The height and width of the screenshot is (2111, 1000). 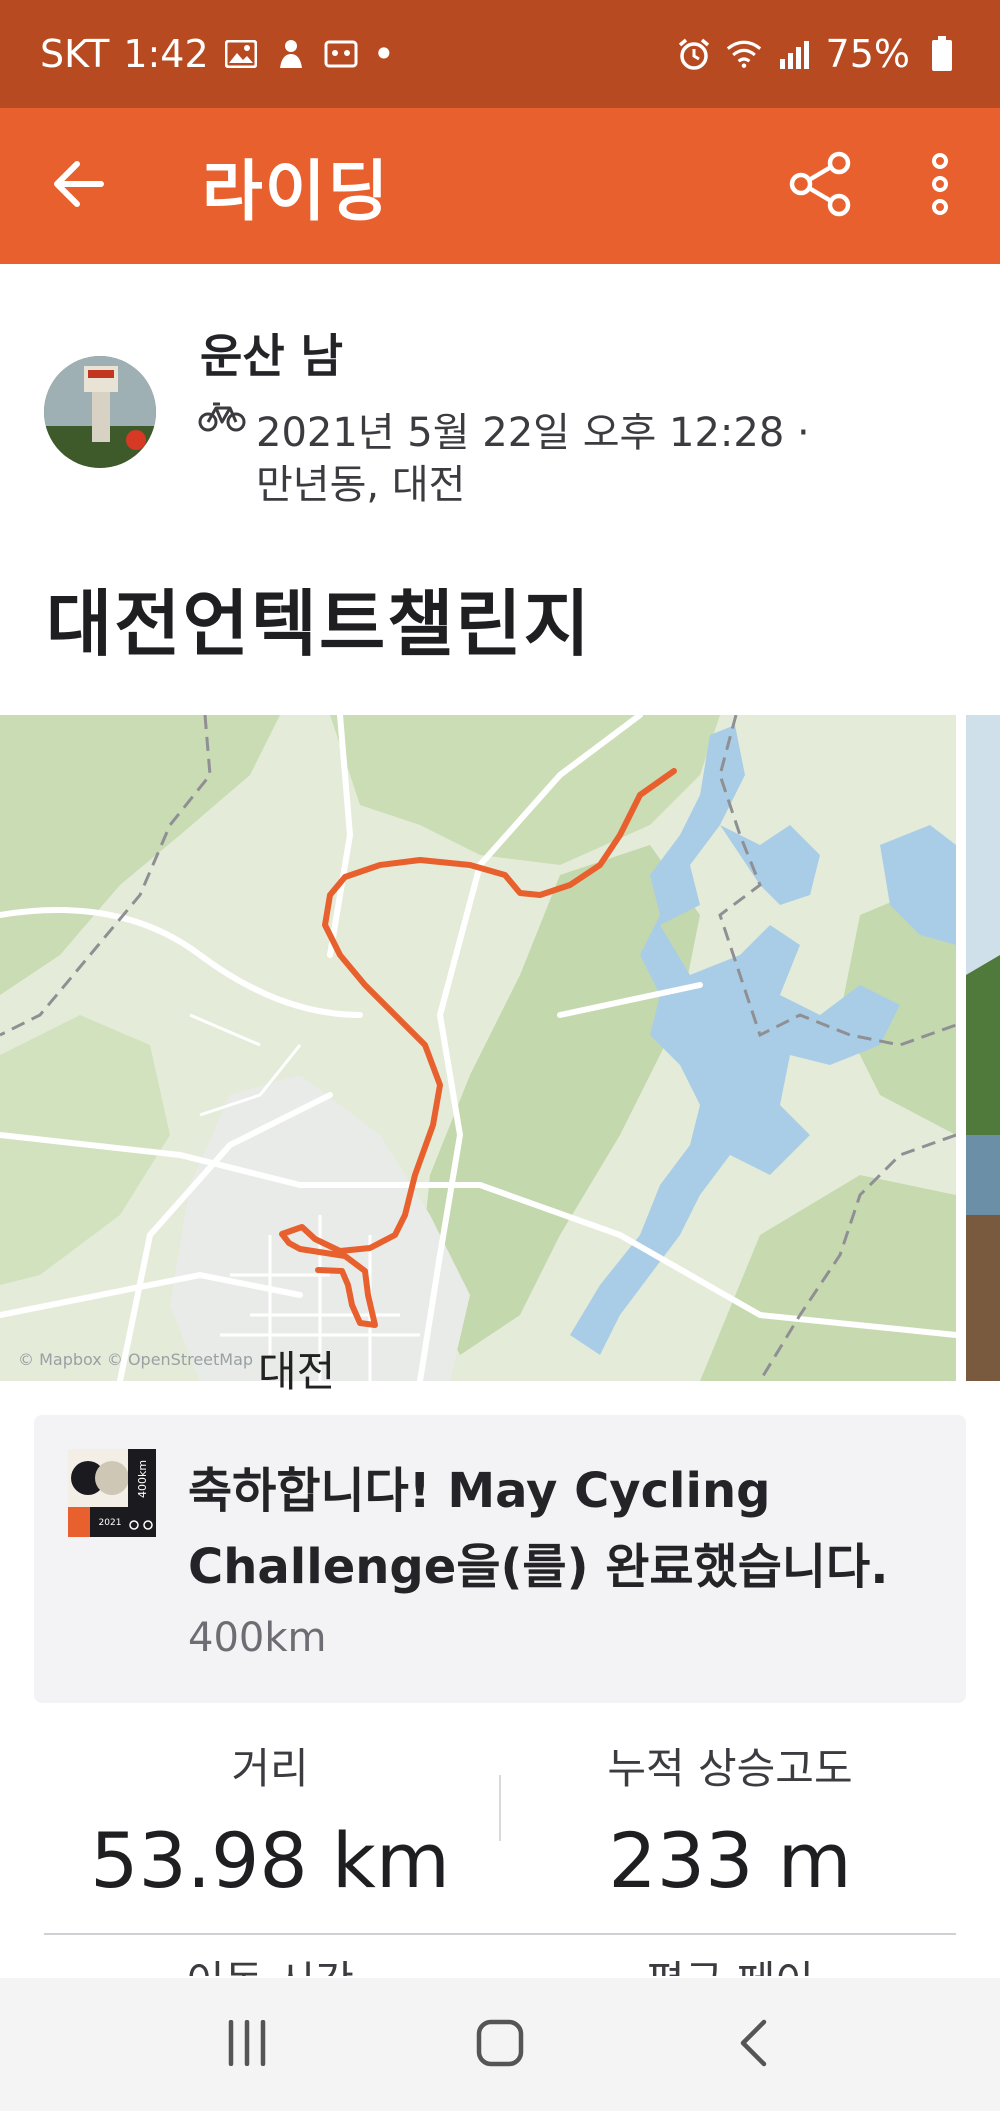 What do you see at coordinates (166, 54) in the screenshot?
I see `clock: 1:42` at bounding box center [166, 54].